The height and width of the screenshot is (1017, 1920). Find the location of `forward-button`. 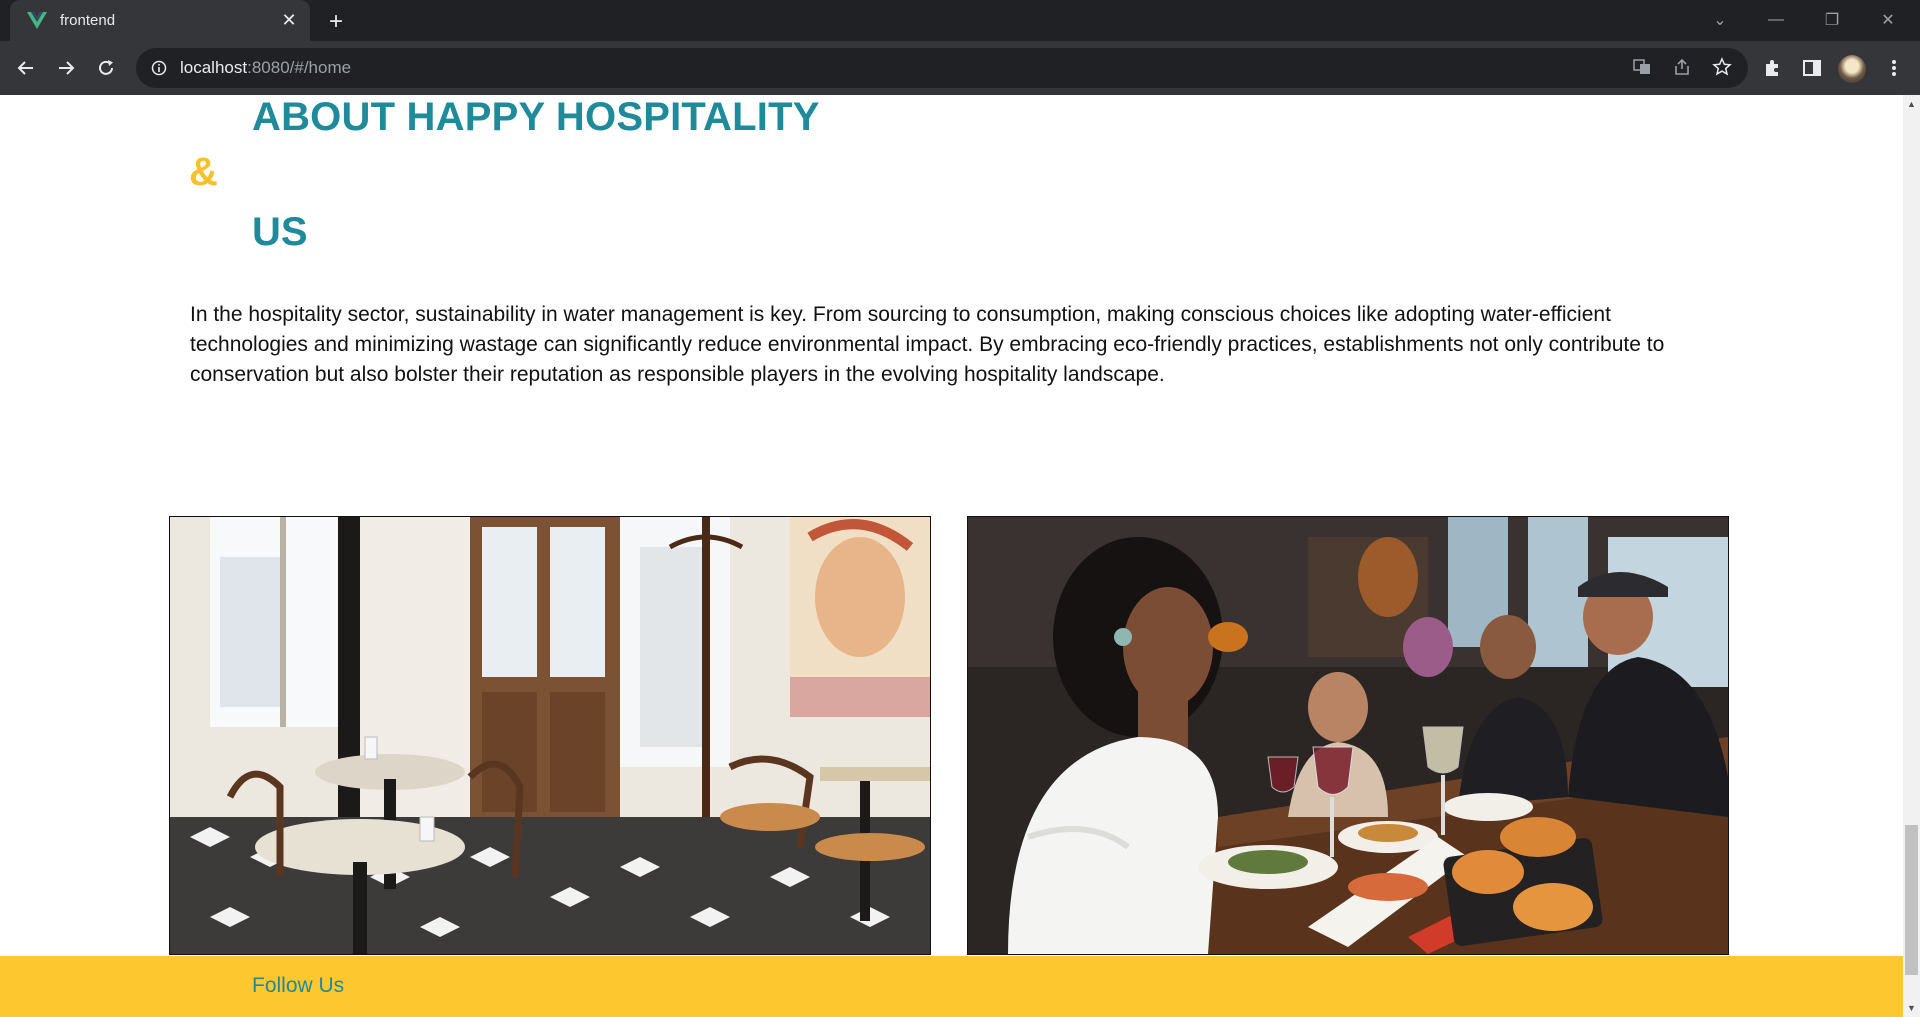

forward-button is located at coordinates (66, 68).